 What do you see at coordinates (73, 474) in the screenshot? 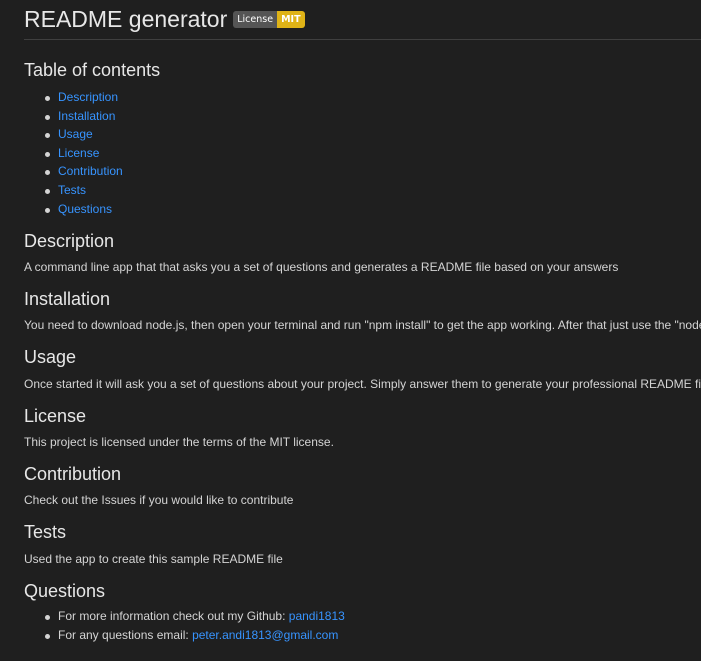
I see `contribution-heading: Contribution` at bounding box center [73, 474].